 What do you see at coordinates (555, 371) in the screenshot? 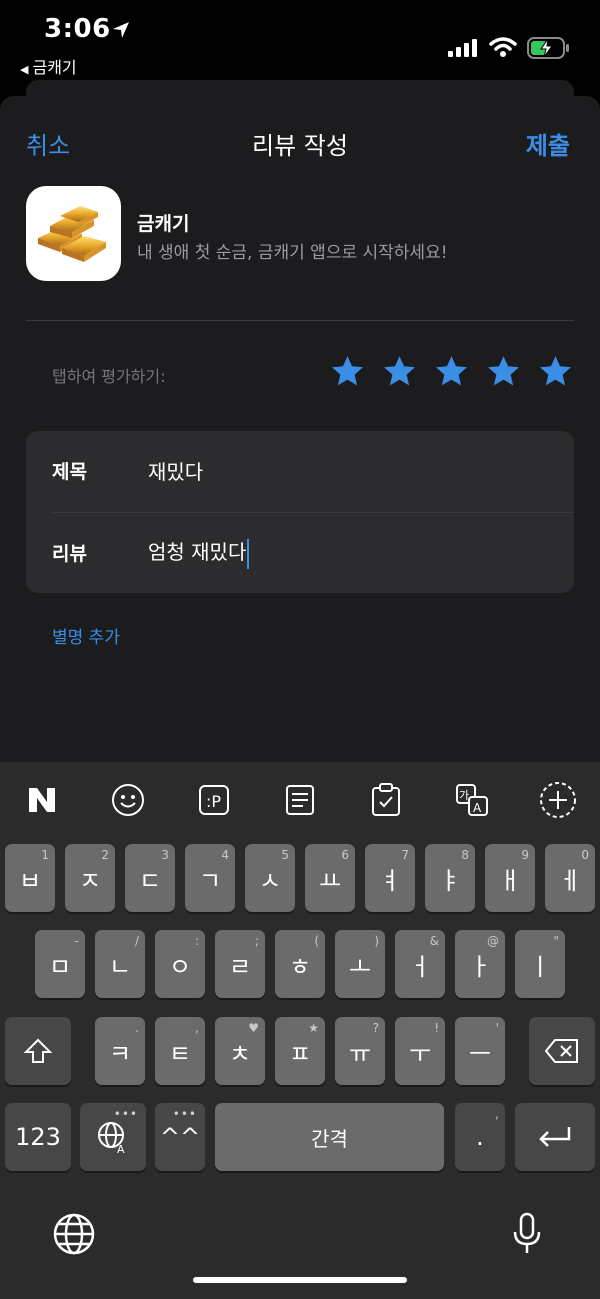
I see `star-5-icon` at bounding box center [555, 371].